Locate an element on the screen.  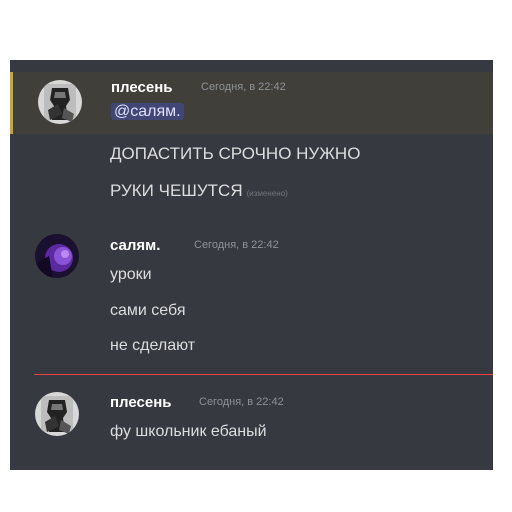
message-line: фу школьник ебаный is located at coordinates (188, 431).